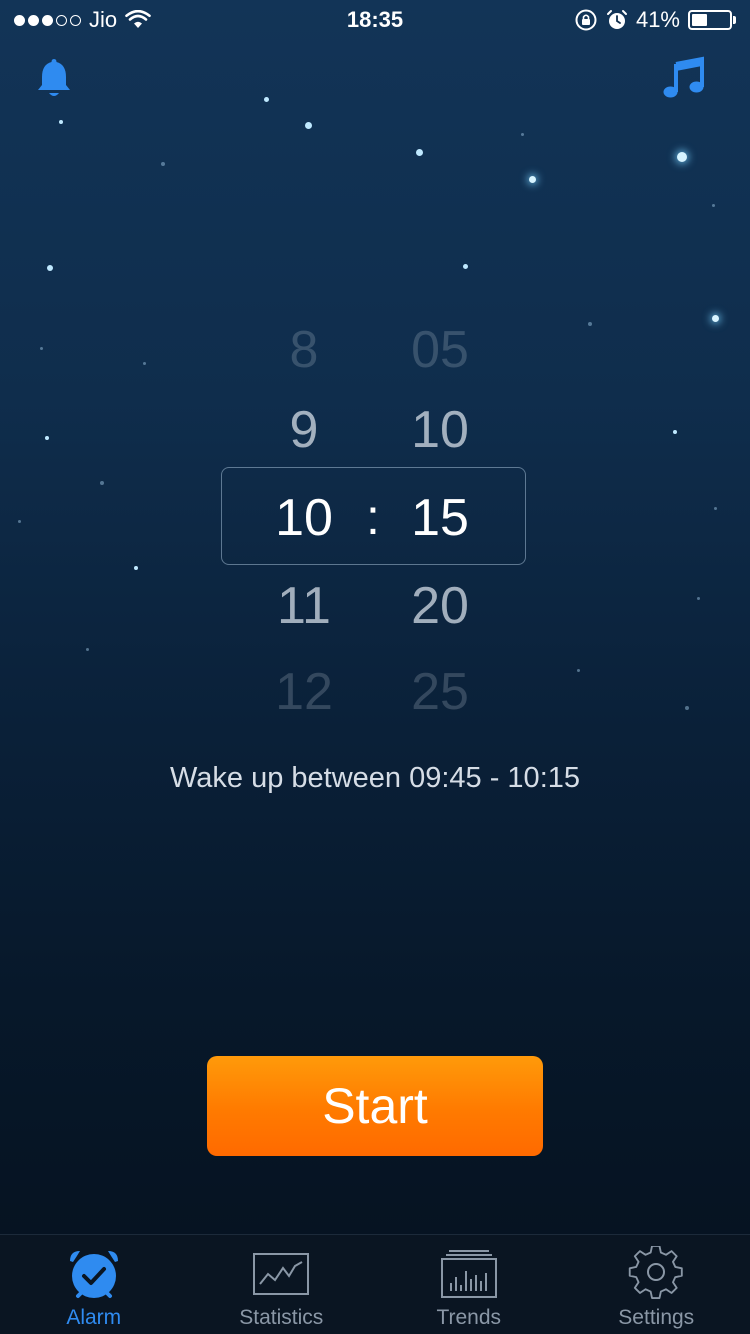  I want to click on picker-minute-option: 25, so click(440, 692).